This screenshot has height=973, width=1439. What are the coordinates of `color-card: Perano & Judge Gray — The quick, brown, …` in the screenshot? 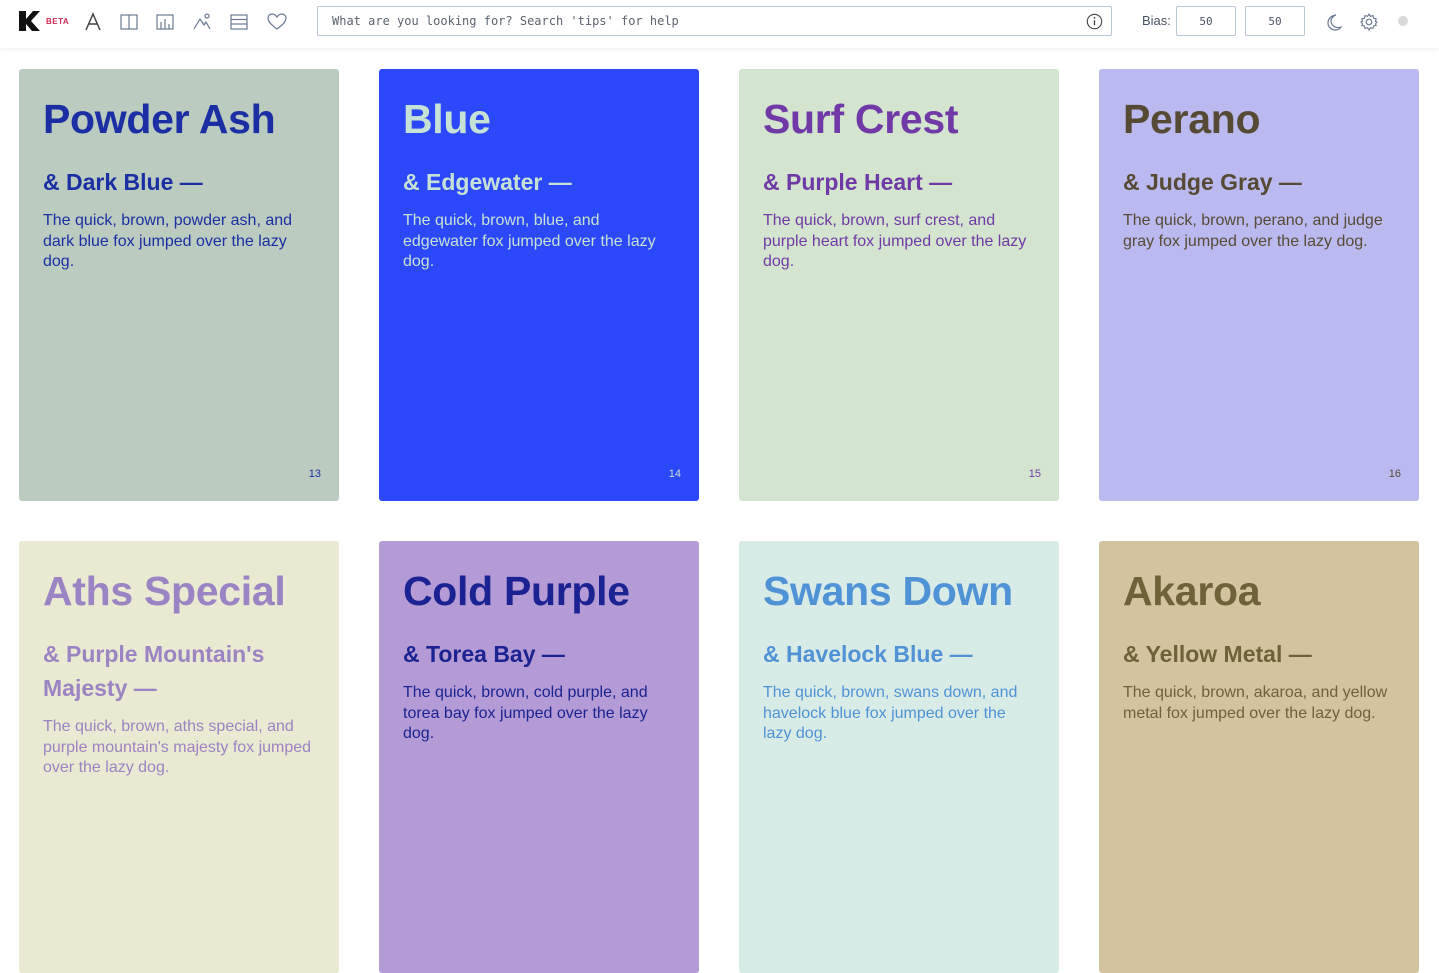 It's located at (1259, 285).